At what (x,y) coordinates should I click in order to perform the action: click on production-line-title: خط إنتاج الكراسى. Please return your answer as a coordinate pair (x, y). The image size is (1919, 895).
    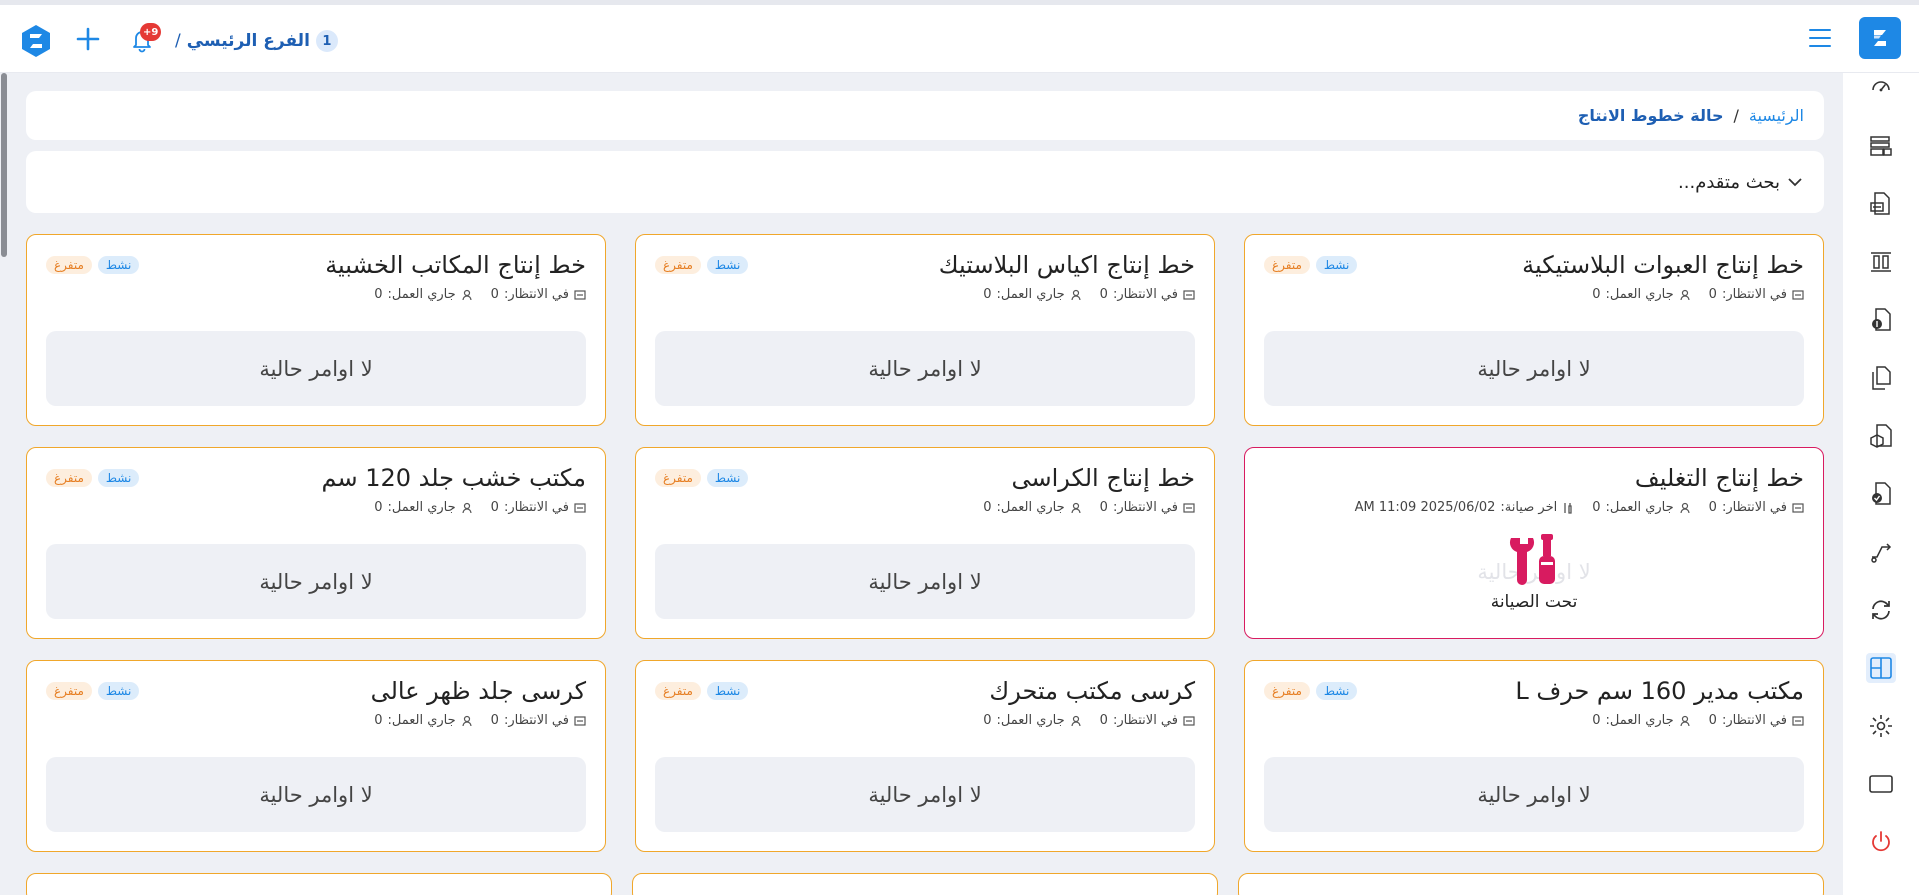
    Looking at the image, I should click on (1103, 478).